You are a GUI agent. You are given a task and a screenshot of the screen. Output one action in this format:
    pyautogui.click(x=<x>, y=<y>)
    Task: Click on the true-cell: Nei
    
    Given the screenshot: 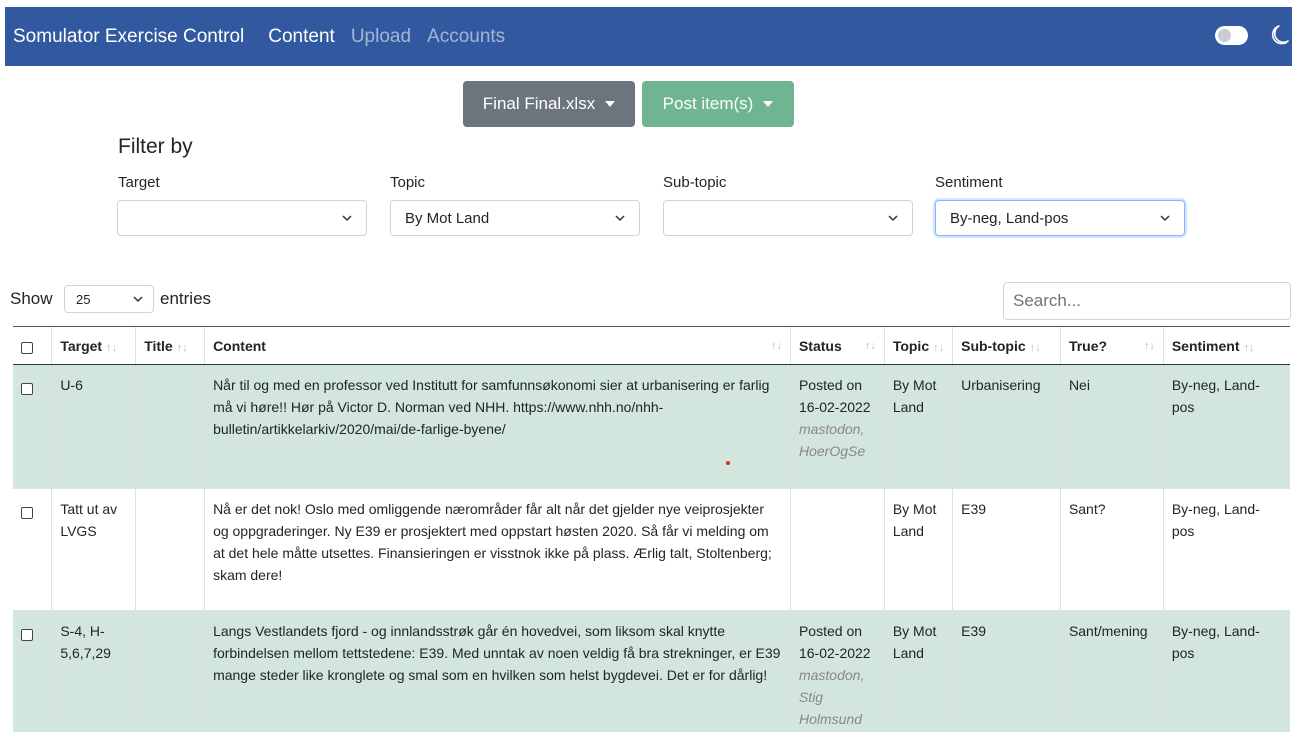 What is the action you would take?
    pyautogui.click(x=1111, y=426)
    